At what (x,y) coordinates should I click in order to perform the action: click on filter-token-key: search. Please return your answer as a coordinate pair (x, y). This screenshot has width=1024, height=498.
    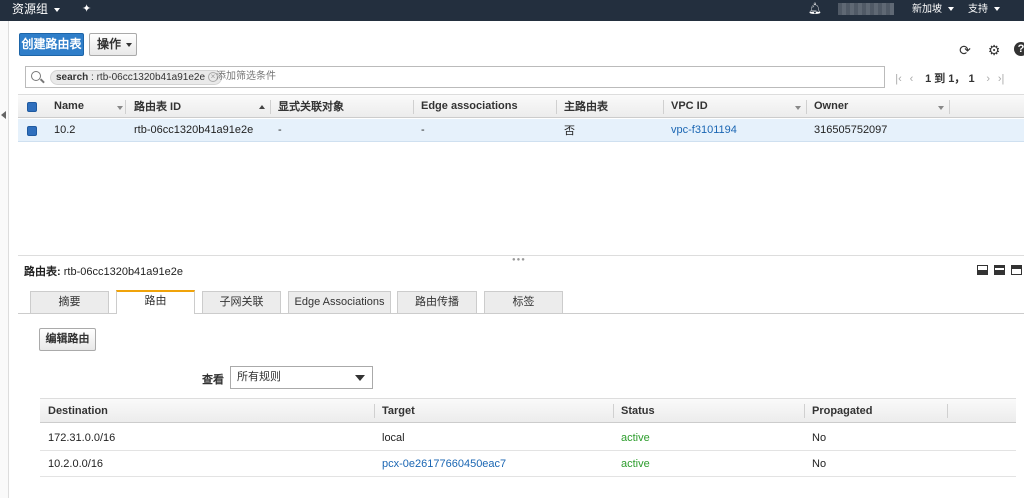
    Looking at the image, I should click on (72, 77).